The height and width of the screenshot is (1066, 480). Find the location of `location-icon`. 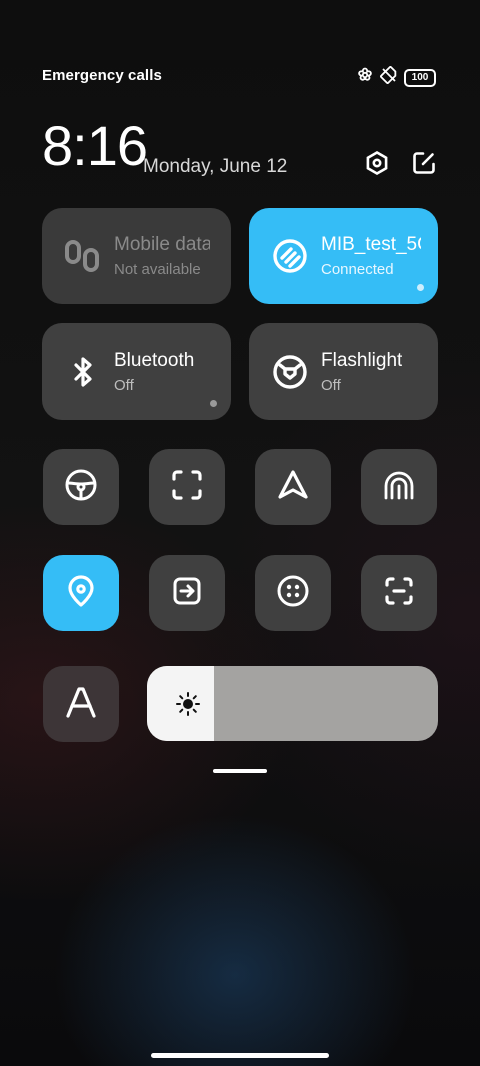

location-icon is located at coordinates (81, 593).